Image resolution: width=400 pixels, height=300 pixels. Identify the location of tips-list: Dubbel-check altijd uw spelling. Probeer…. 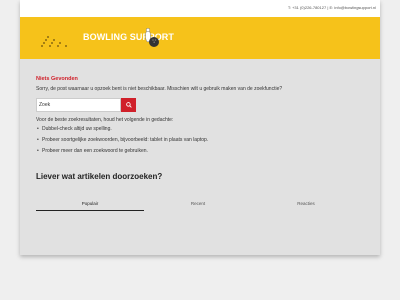
(122, 142).